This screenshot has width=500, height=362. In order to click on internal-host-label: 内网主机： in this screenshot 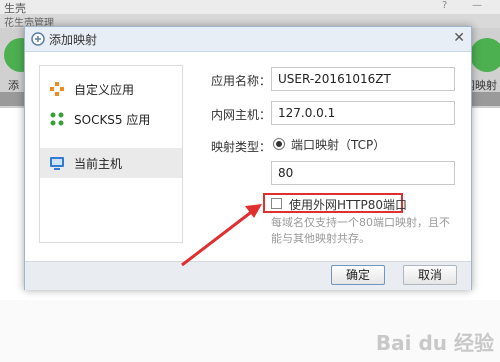, I will do `click(241, 115)`.